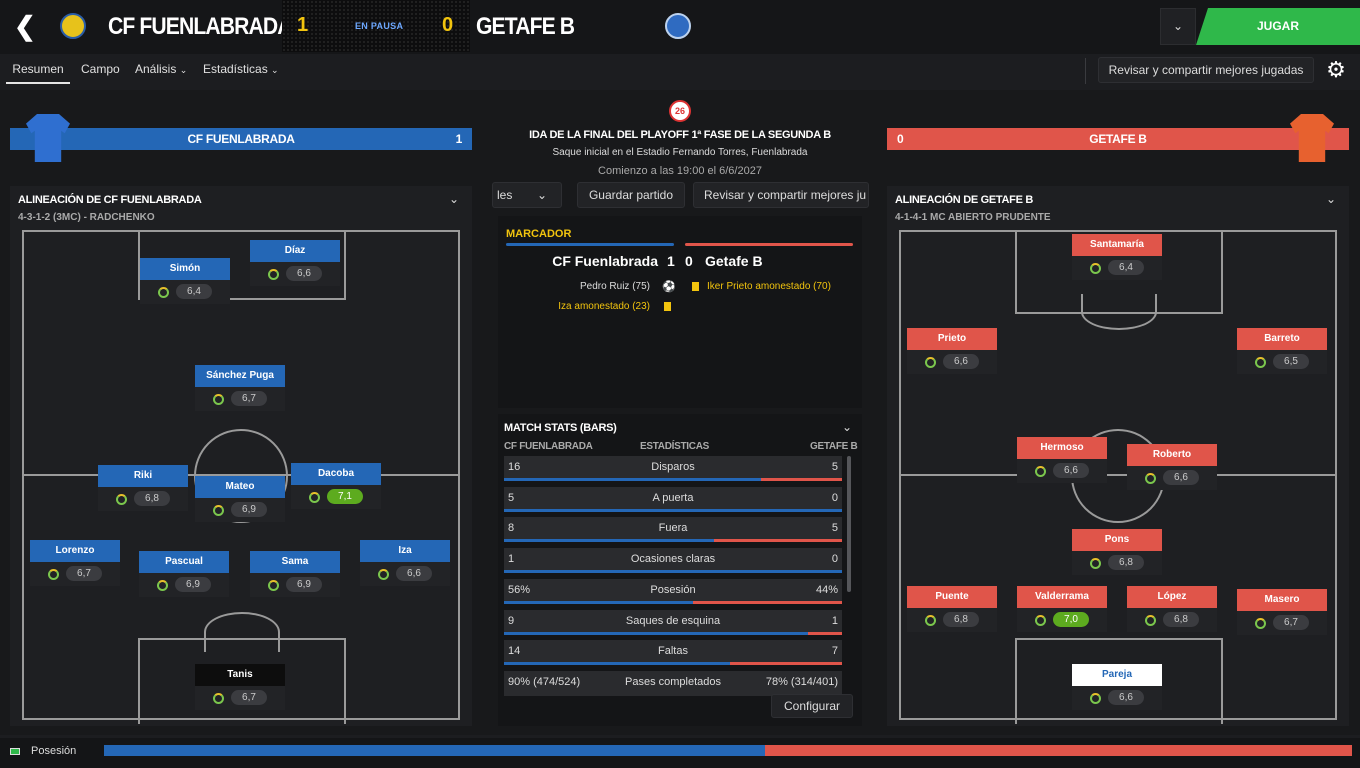 This screenshot has width=1360, height=768. I want to click on stats-col-away: GETAFE B, so click(834, 446).